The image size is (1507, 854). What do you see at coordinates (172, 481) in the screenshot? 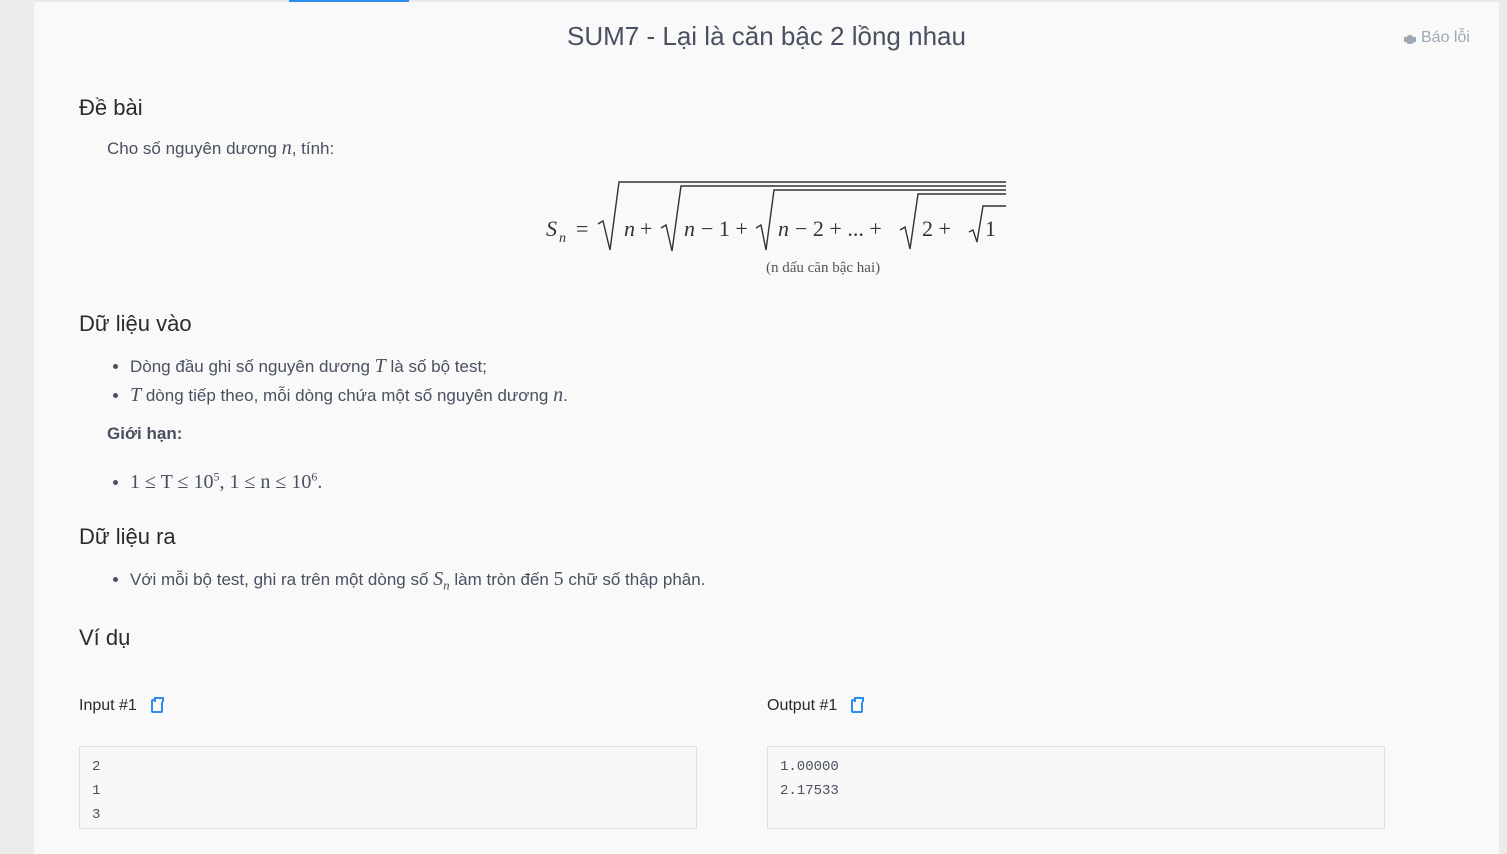
I see `limits-part-a: 1 ≤ T ≤ 10` at bounding box center [172, 481].